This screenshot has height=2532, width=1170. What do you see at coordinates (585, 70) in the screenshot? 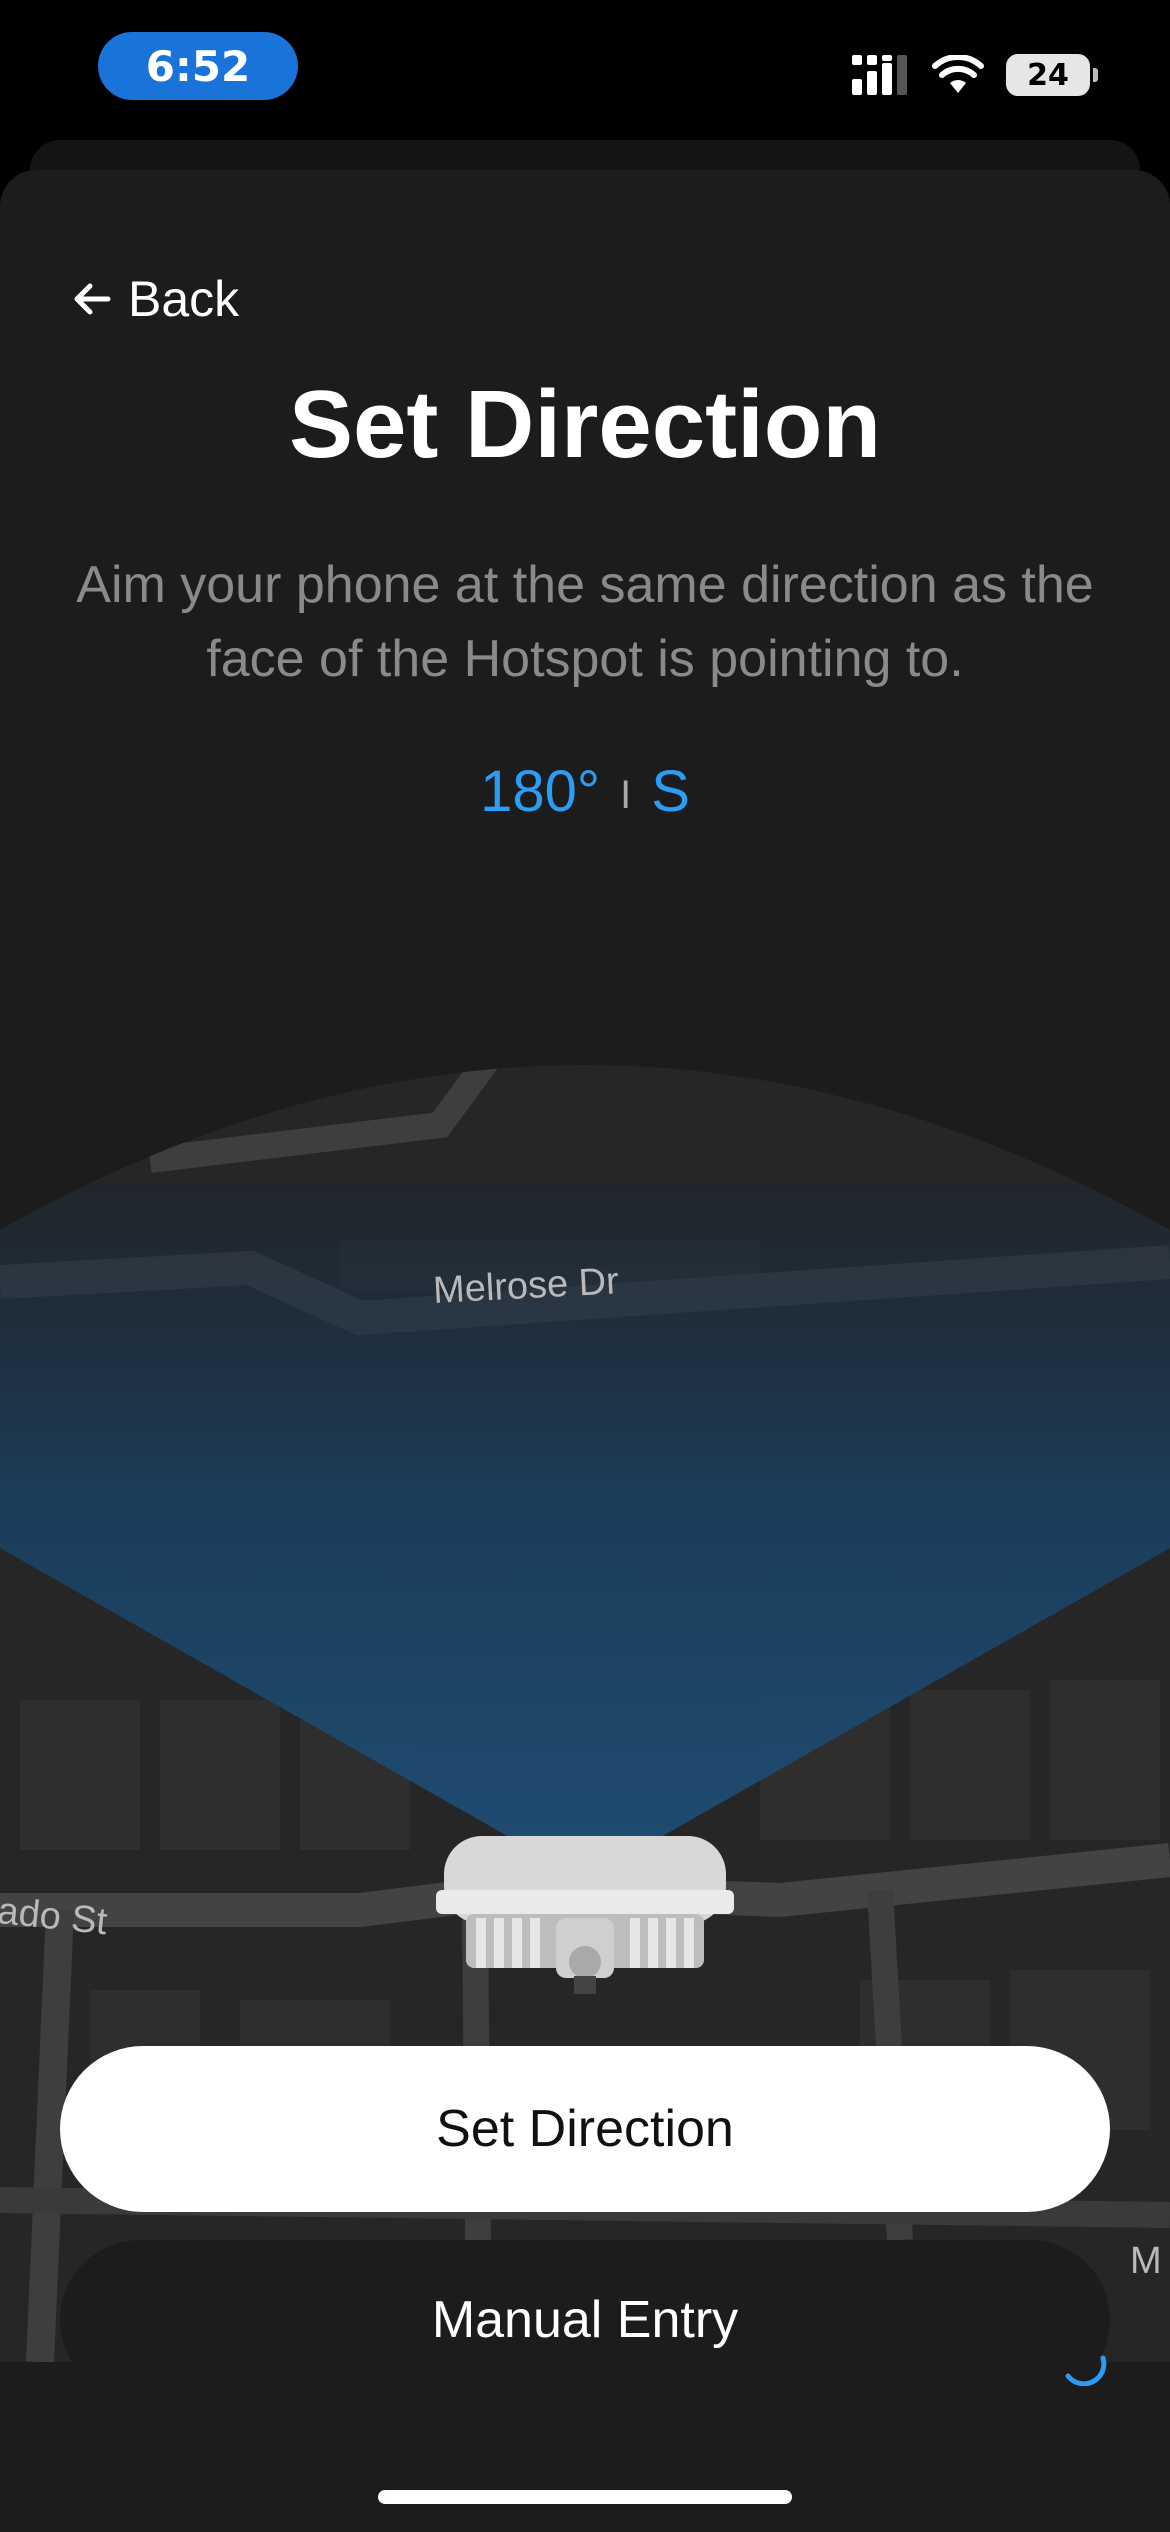
I see `status-bar: 6:52 24` at bounding box center [585, 70].